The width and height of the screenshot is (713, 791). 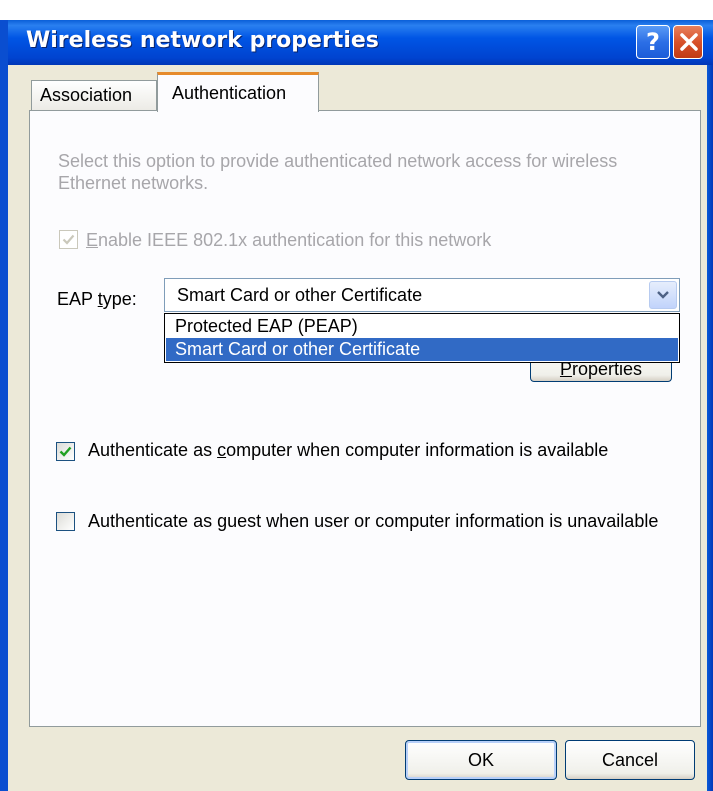 I want to click on window-title: Wireless network properties, so click(x=202, y=40).